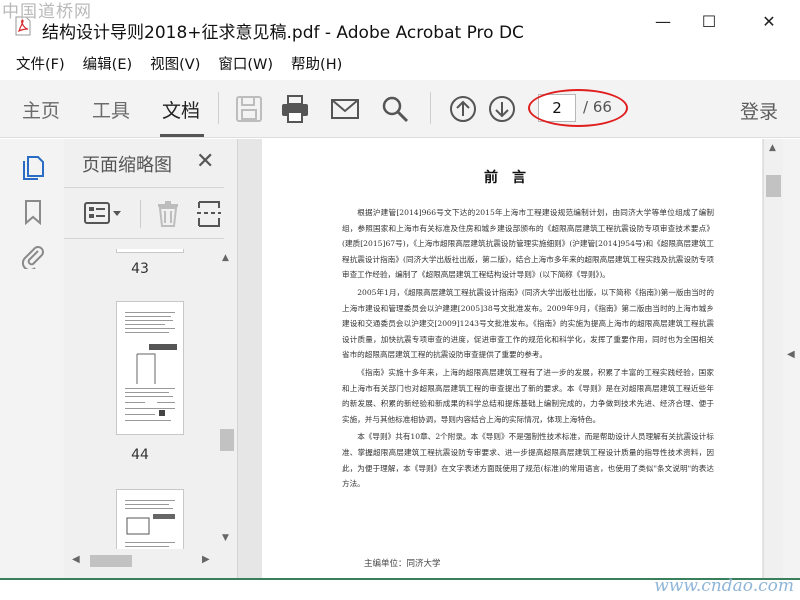  What do you see at coordinates (663, 21) in the screenshot?
I see `minimize-button: —` at bounding box center [663, 21].